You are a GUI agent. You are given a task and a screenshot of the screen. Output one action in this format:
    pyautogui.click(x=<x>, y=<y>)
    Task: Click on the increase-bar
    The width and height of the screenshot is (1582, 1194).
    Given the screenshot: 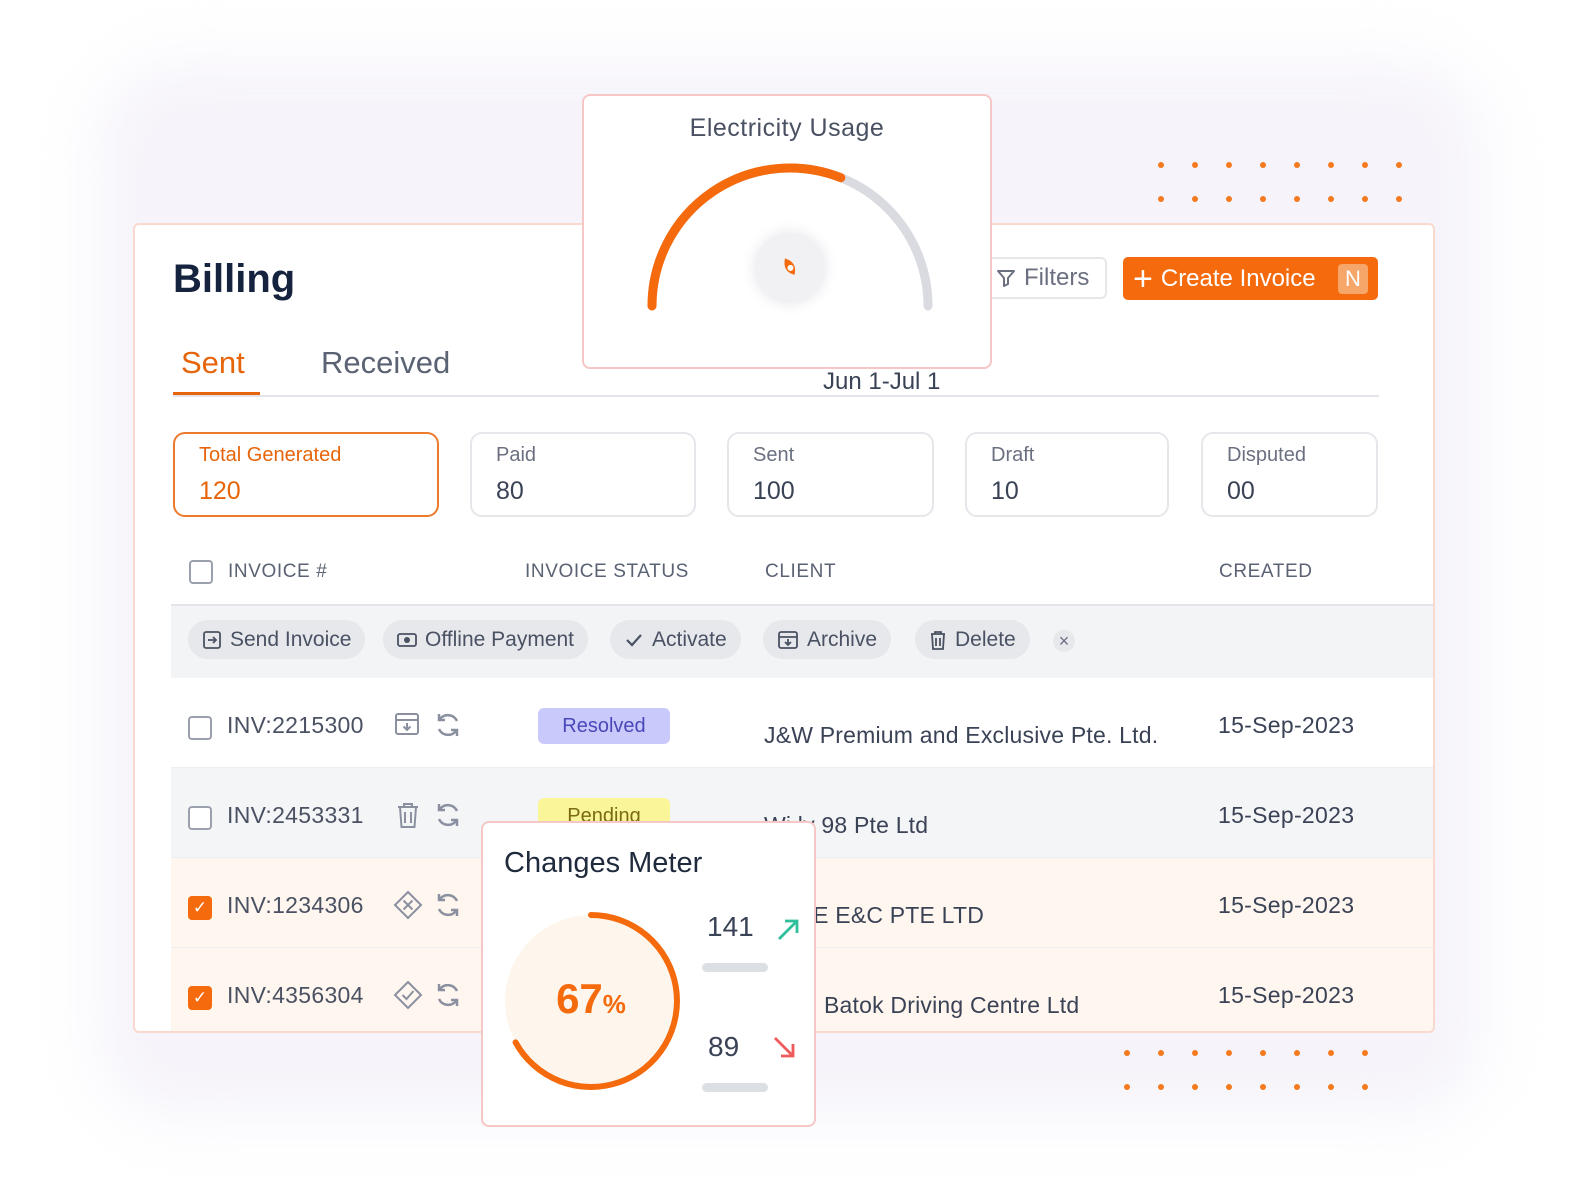 What is the action you would take?
    pyautogui.click(x=735, y=967)
    